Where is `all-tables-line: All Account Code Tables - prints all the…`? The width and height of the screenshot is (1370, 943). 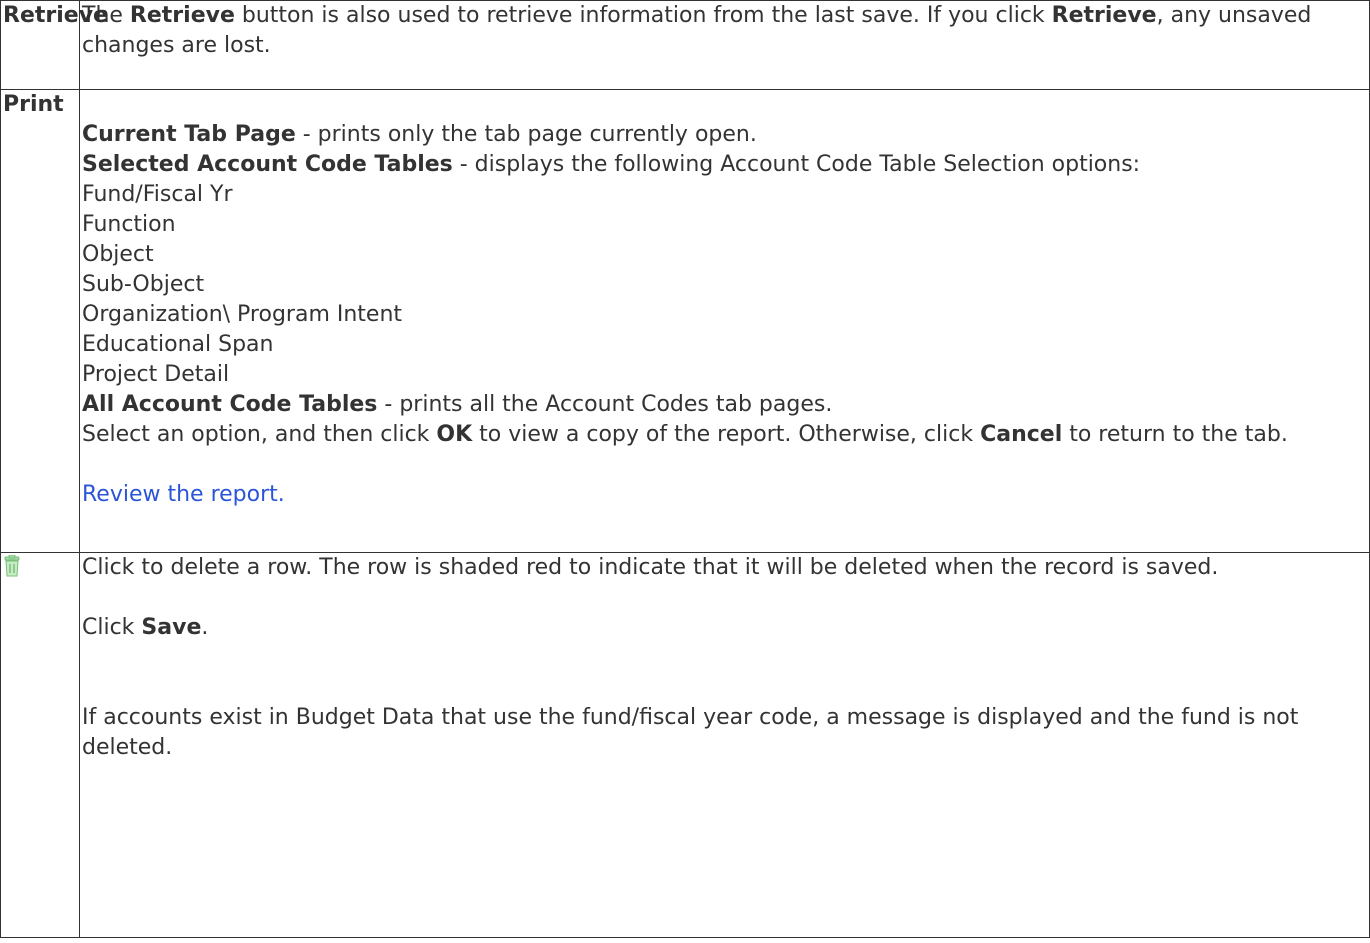
all-tables-line: All Account Code Tables - prints all the… is located at coordinates (725, 405).